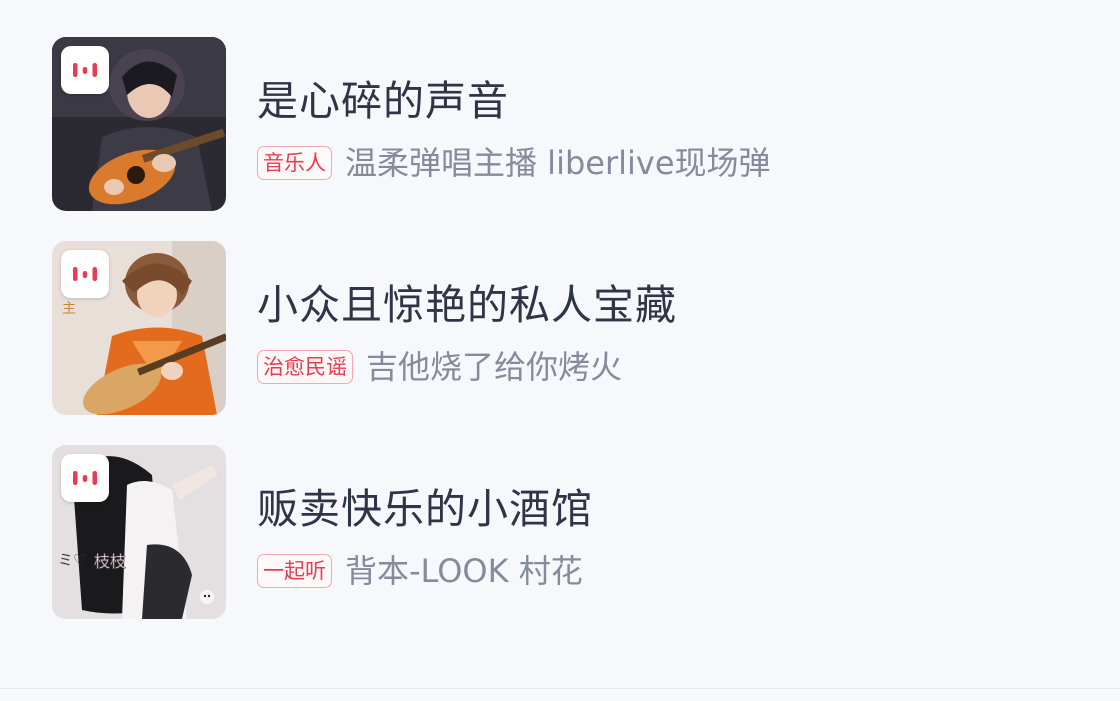 Image resolution: width=1120 pixels, height=701 pixels. Describe the element at coordinates (139, 328) in the screenshot. I see `playlist-cover: 主` at that location.